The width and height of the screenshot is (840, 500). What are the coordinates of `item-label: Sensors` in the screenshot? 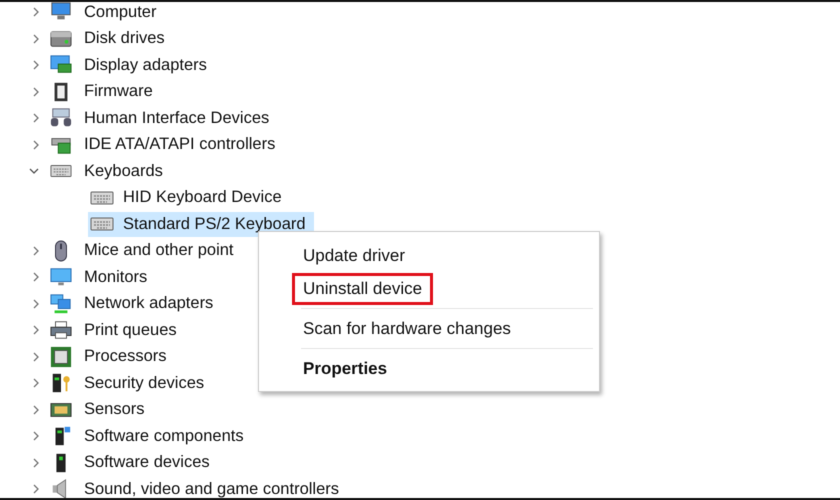 It's located at (114, 410).